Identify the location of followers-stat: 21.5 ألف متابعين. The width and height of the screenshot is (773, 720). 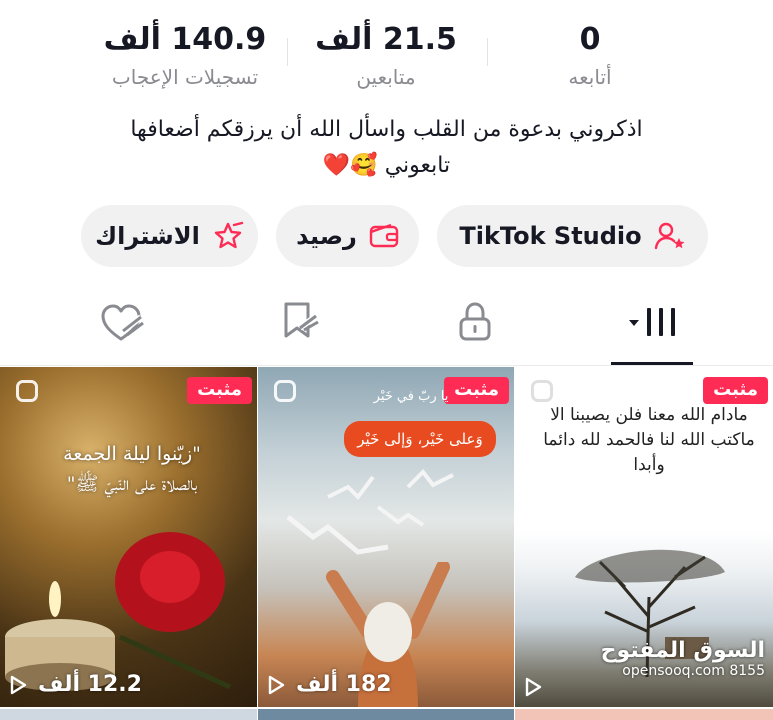
(386, 55).